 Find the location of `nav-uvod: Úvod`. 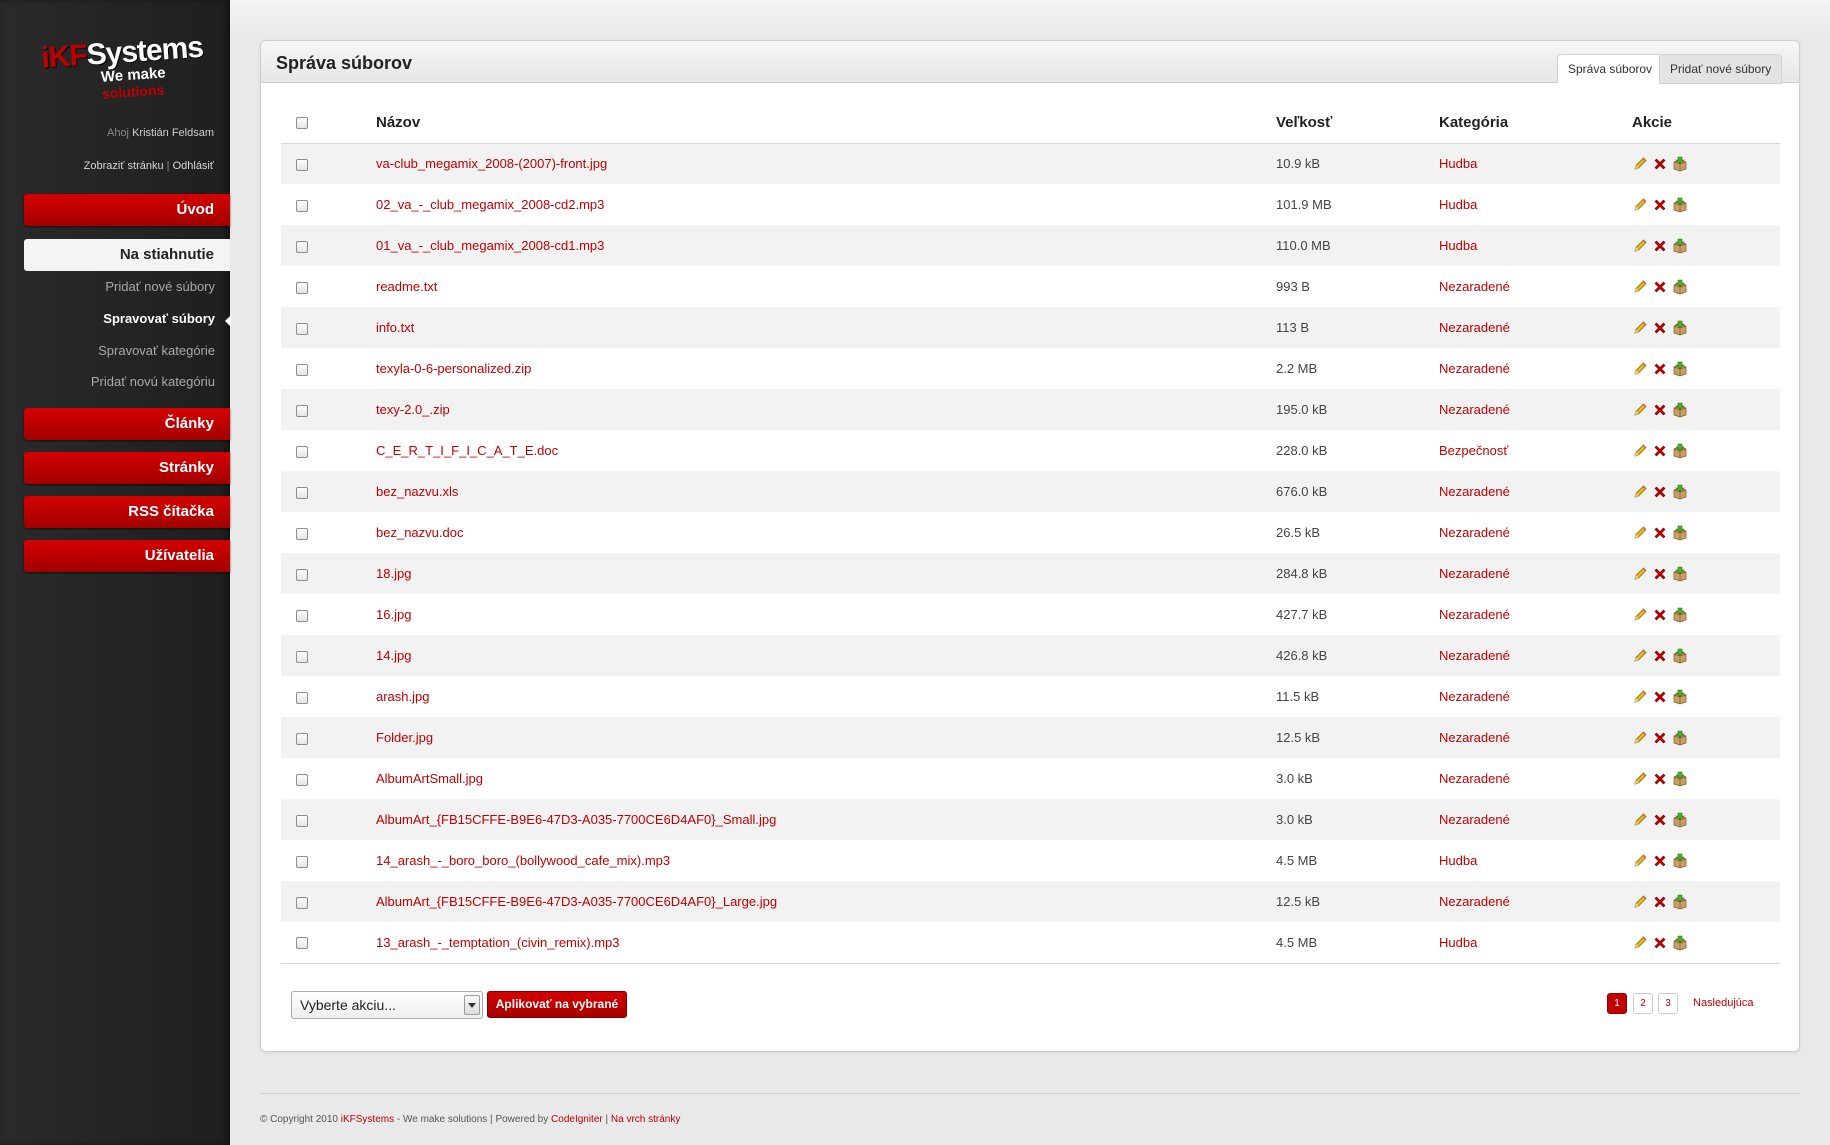

nav-uvod: Úvod is located at coordinates (127, 210).